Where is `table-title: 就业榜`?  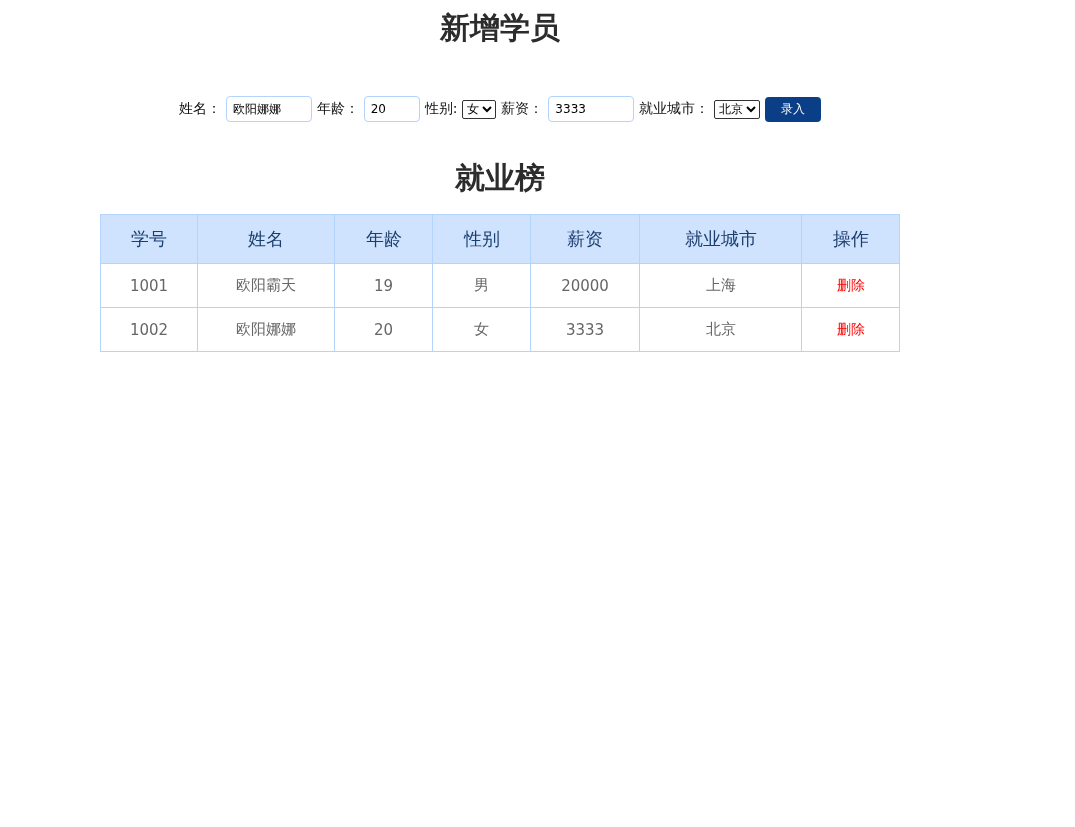
table-title: 就业榜 is located at coordinates (500, 178).